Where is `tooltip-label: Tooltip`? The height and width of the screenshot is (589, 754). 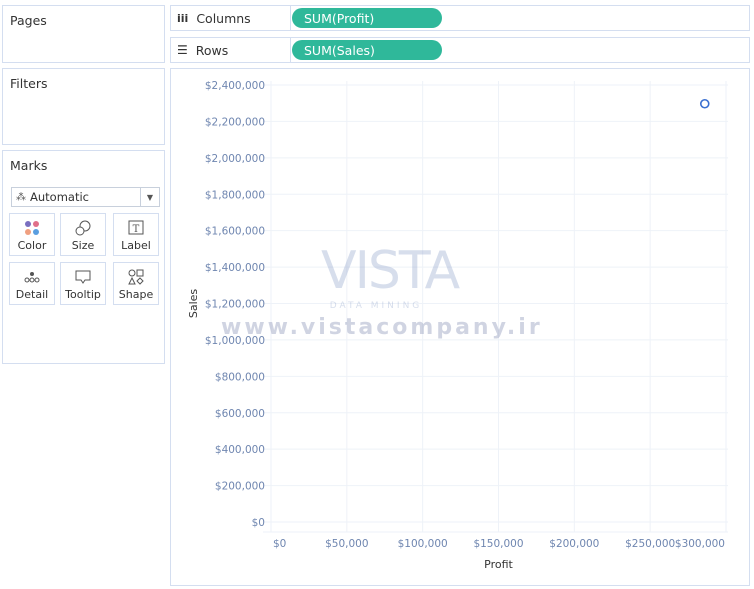
tooltip-label: Tooltip is located at coordinates (83, 294).